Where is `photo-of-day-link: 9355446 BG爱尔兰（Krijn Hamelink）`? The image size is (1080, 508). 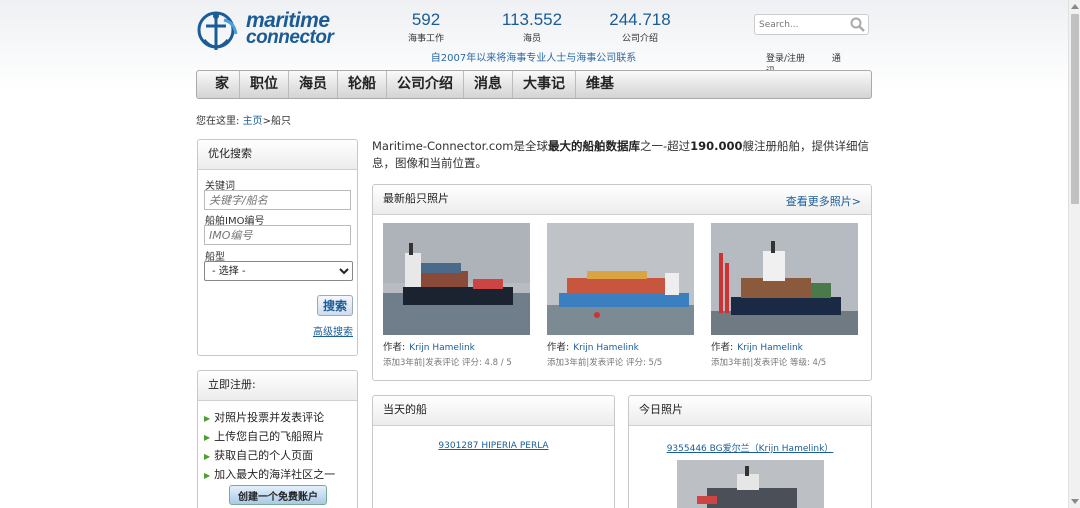
photo-of-day-link: 9355446 BG爱尔兰（Krijn Hamelink） is located at coordinates (750, 447).